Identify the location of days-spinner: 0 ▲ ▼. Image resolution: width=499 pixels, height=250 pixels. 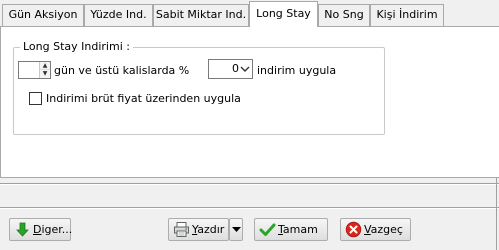
(34, 70).